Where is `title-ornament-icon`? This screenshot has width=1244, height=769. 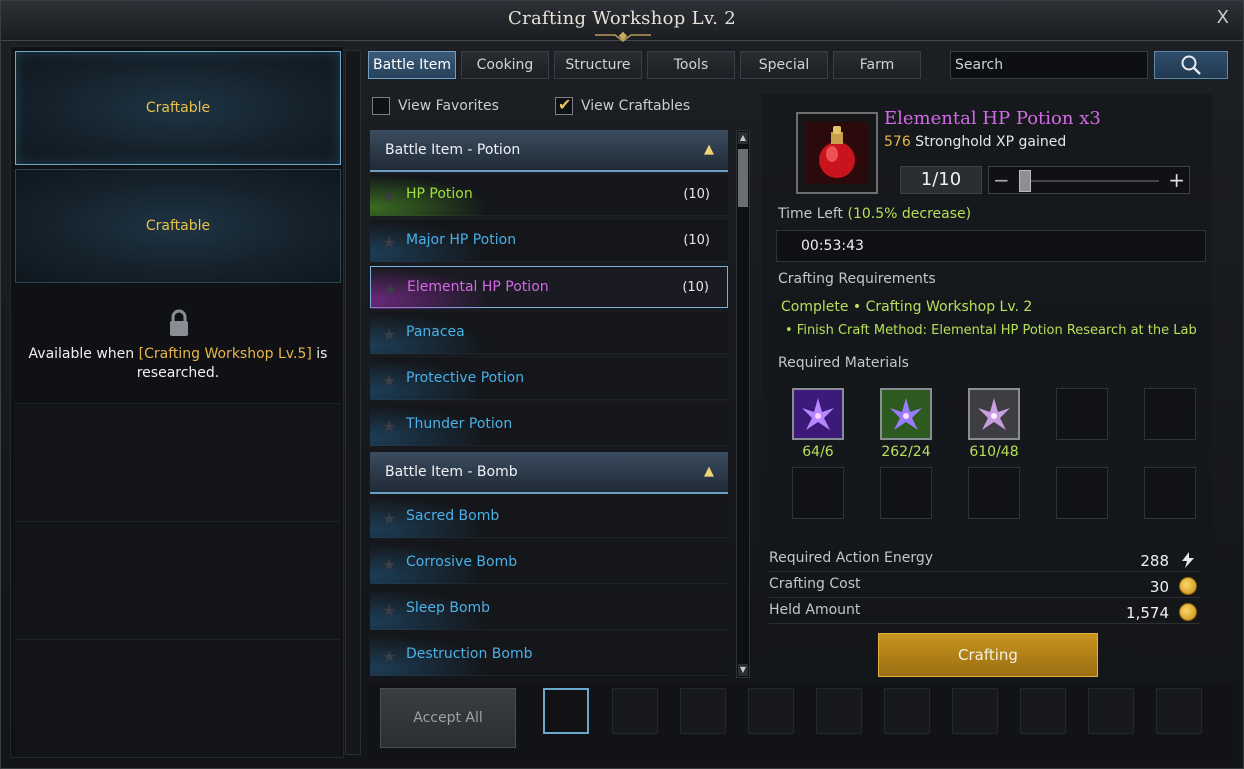
title-ornament-icon is located at coordinates (623, 36).